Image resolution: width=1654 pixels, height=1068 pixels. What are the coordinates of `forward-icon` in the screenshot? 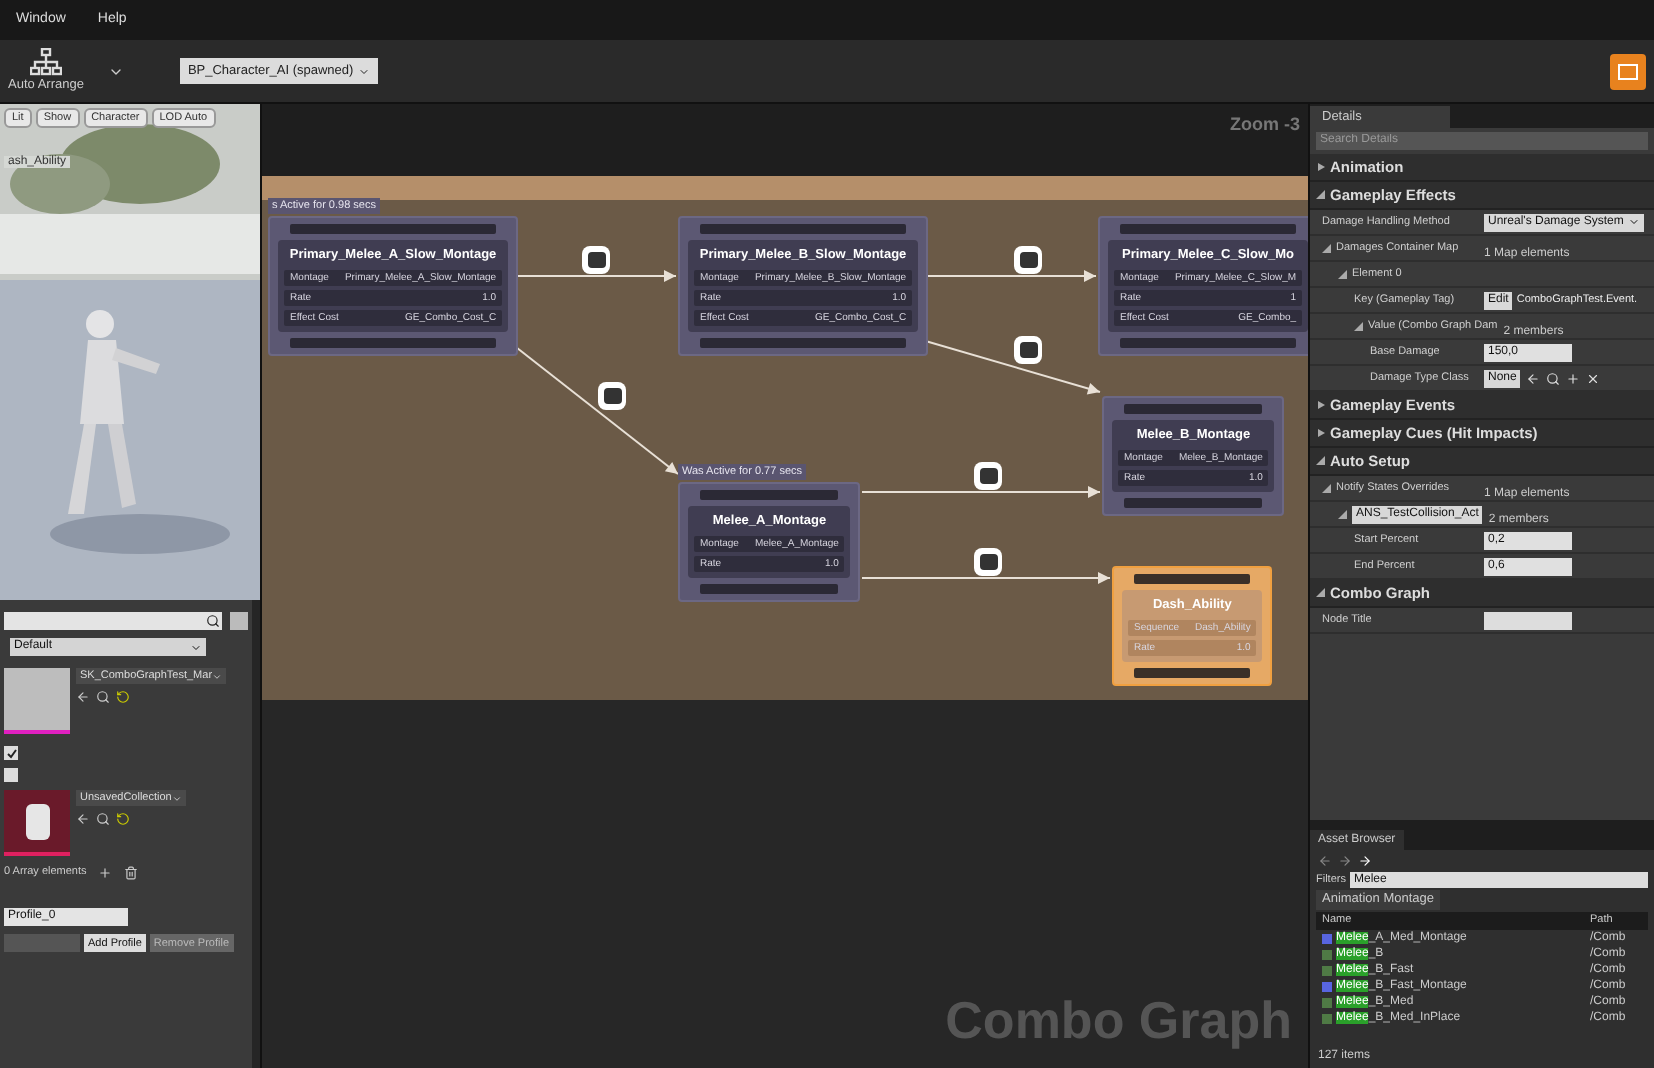 It's located at (1365, 861).